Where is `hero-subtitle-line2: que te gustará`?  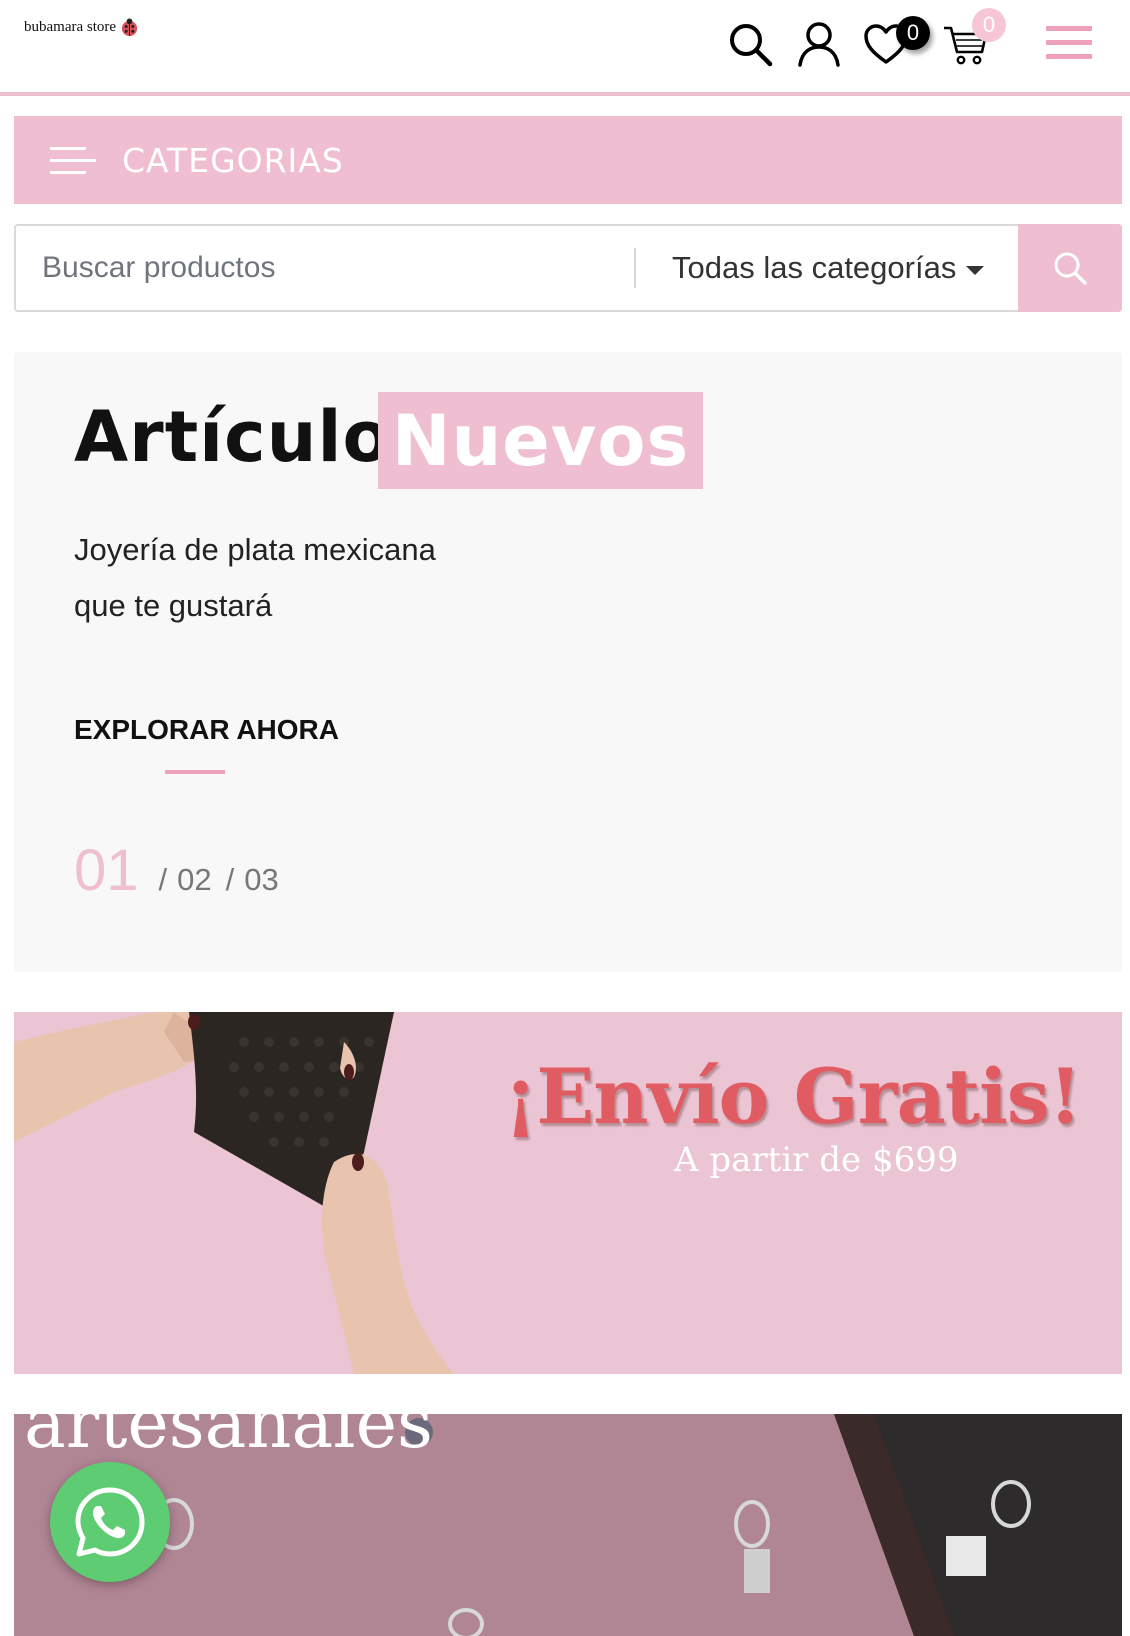 hero-subtitle-line2: que te gustará is located at coordinates (173, 605).